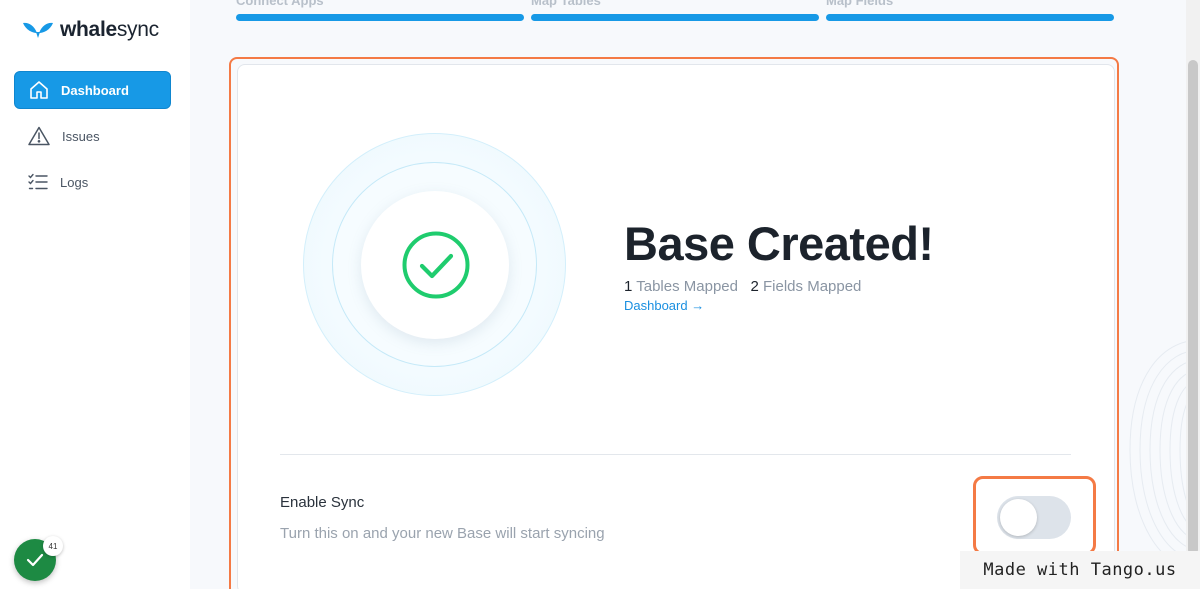 The image size is (1200, 589). What do you see at coordinates (436, 265) in the screenshot?
I see `success-check-icon` at bounding box center [436, 265].